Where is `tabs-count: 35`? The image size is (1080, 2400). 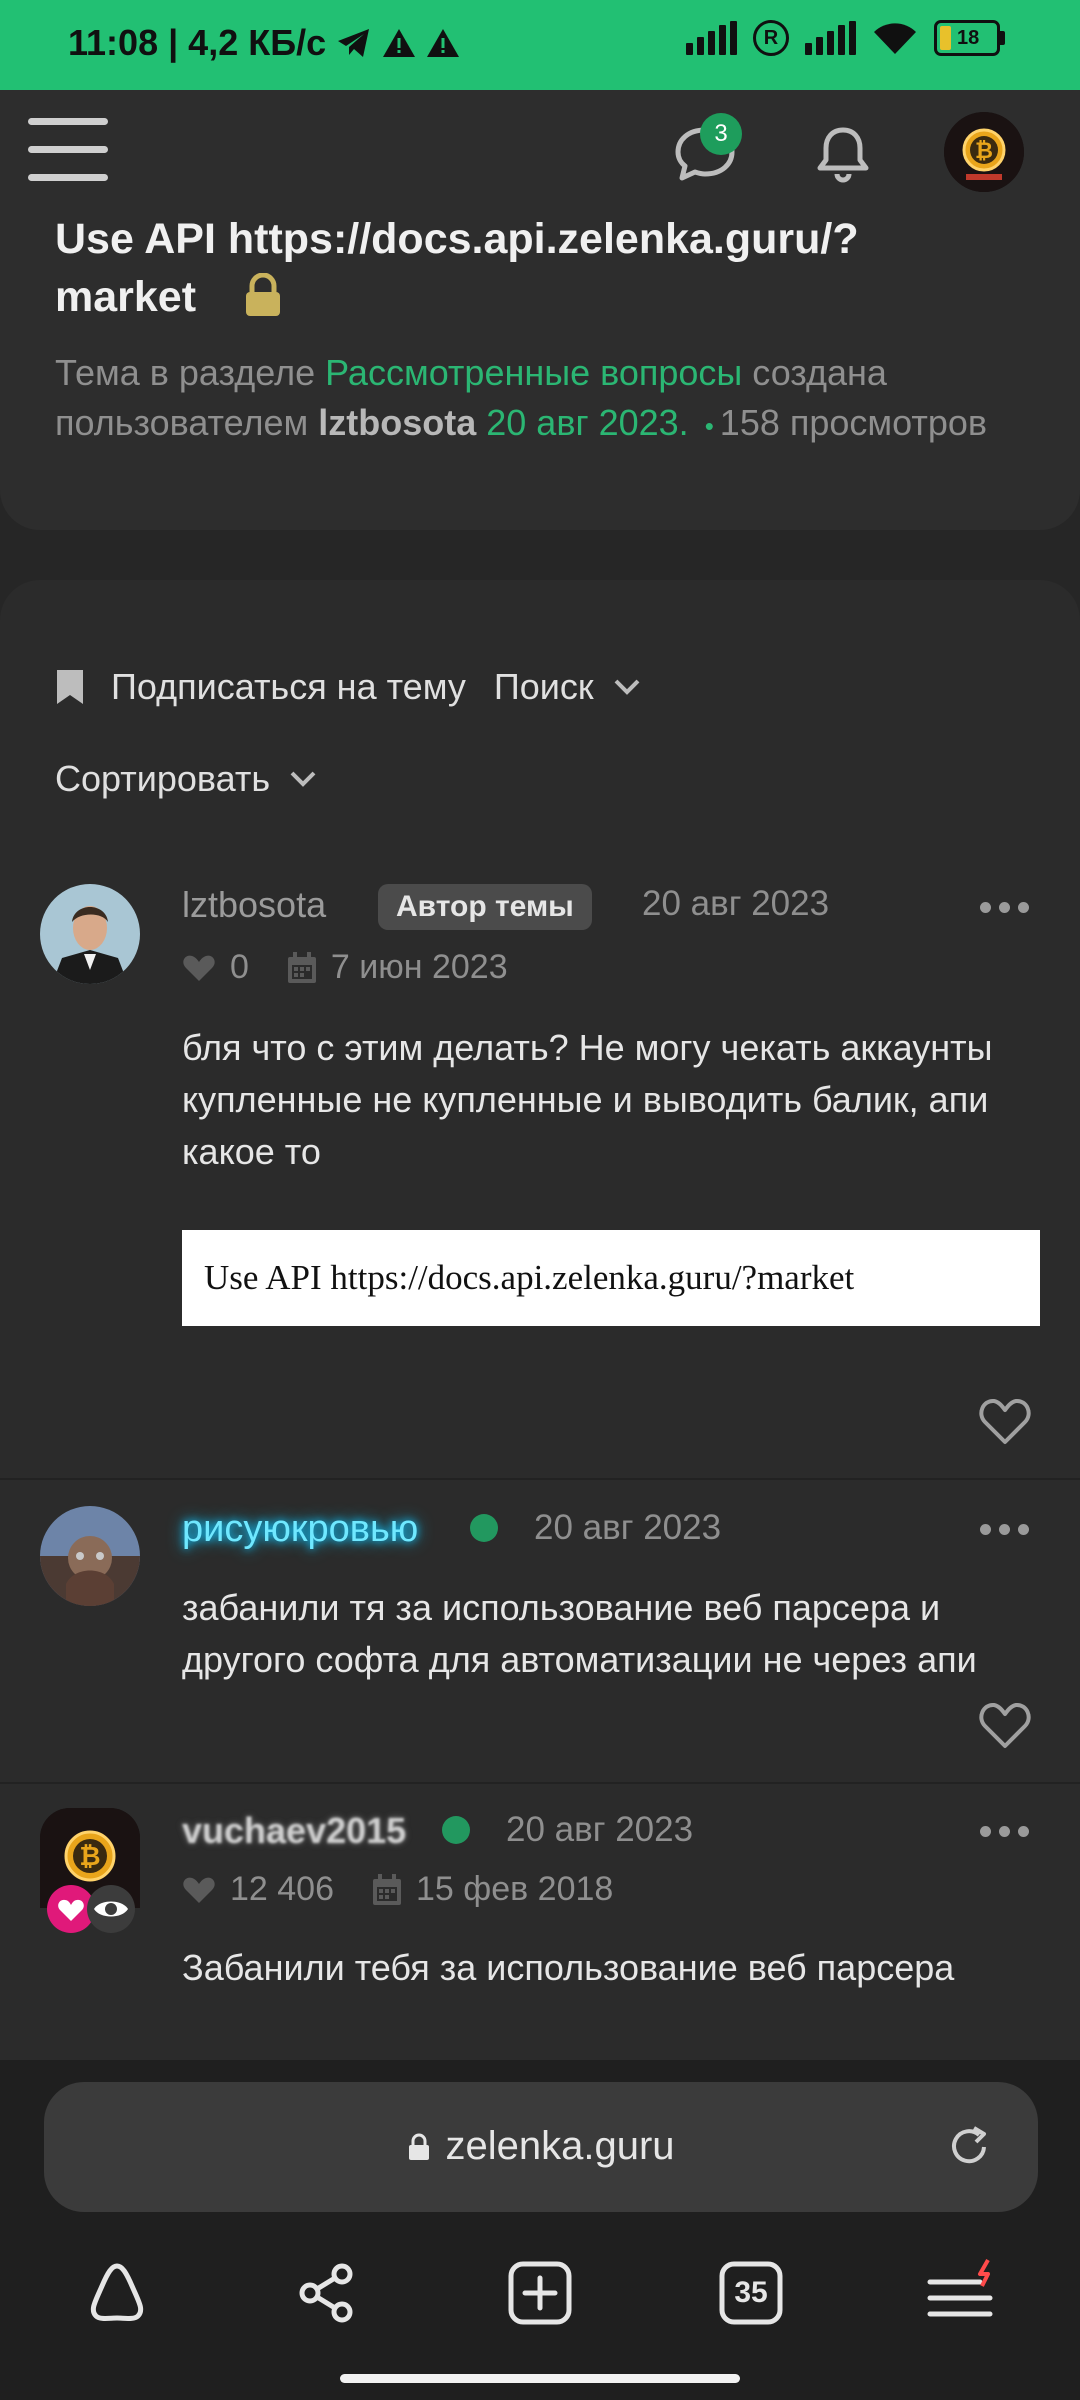 tabs-count: 35 is located at coordinates (751, 2292).